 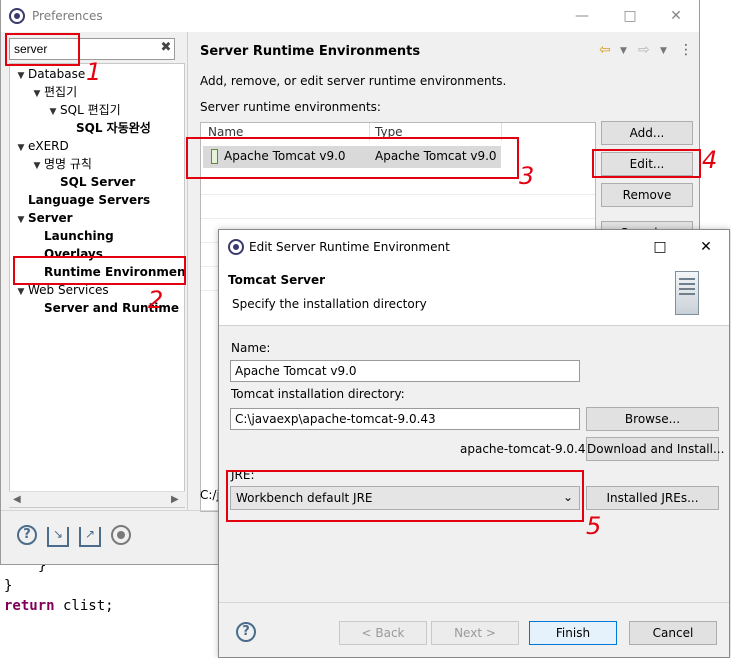 I want to click on annotation-number-2: 2, so click(x=156, y=300).